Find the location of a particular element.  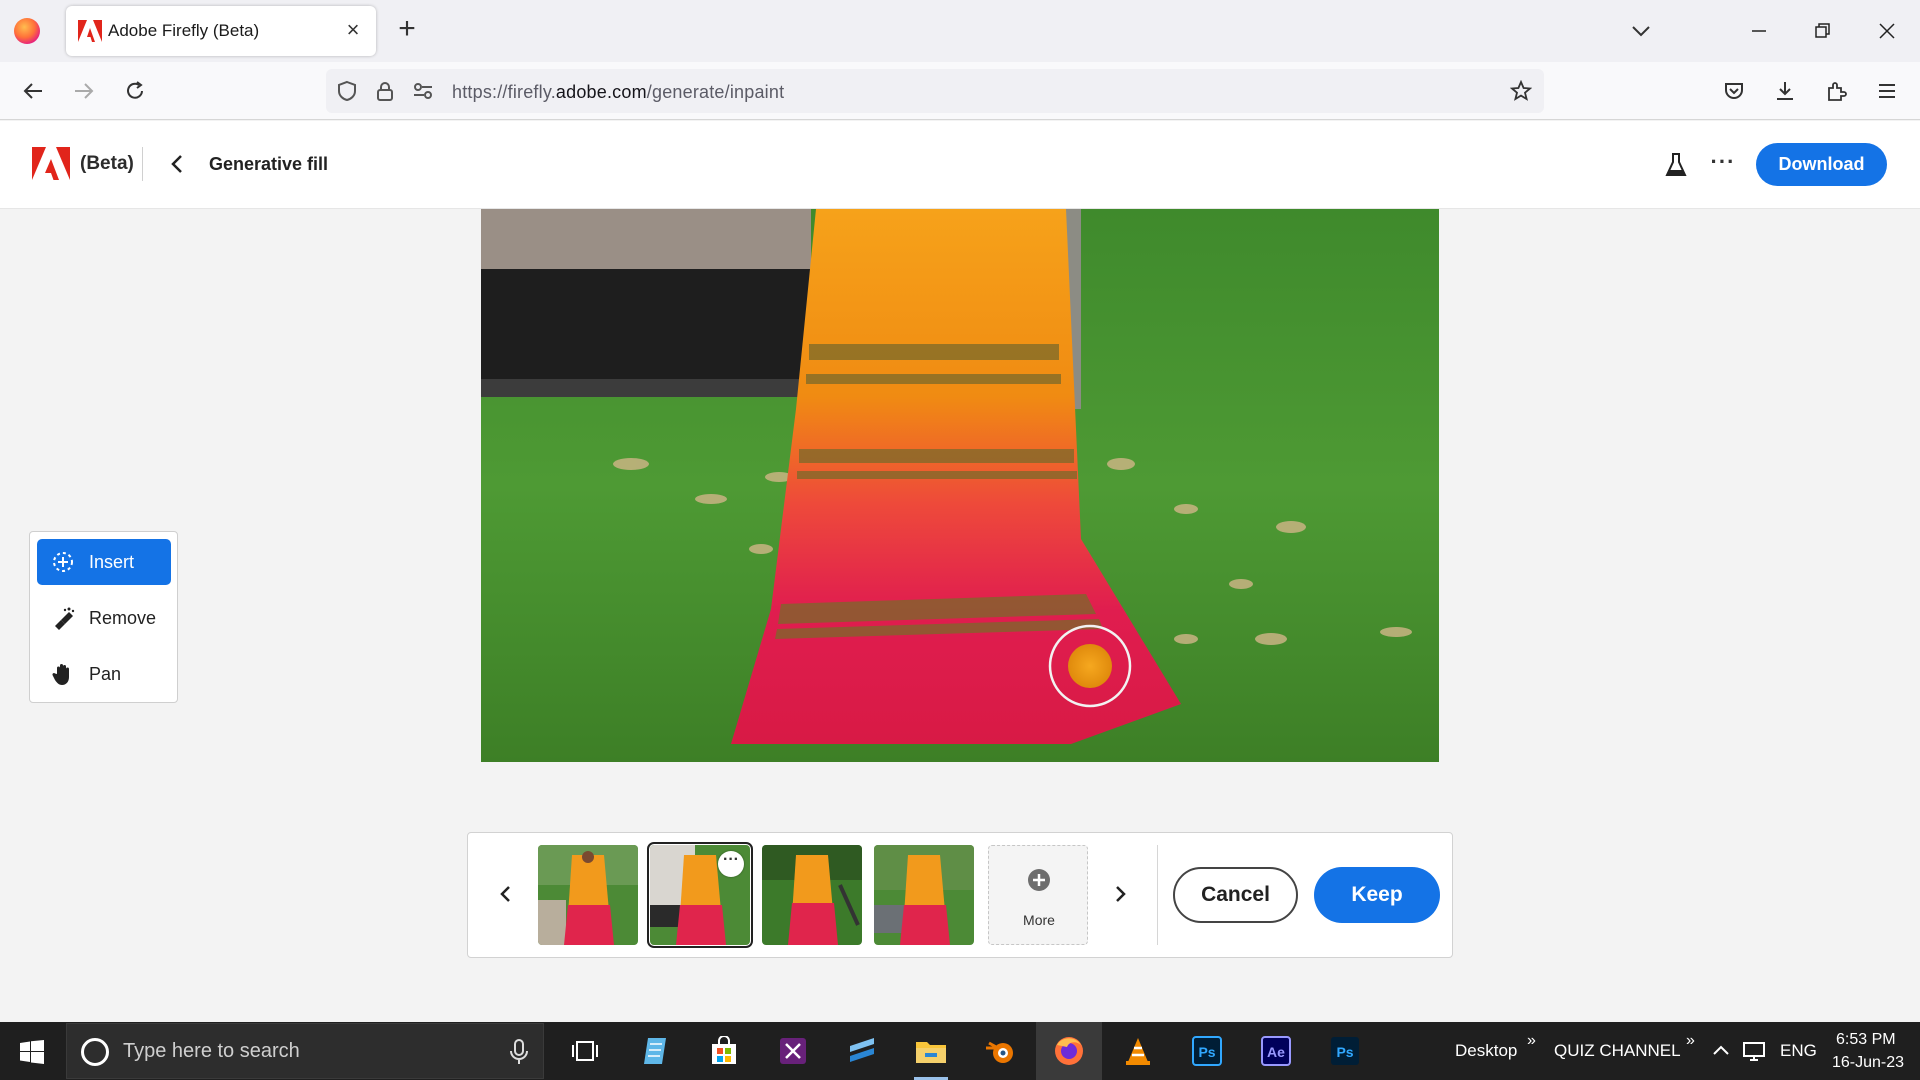

insert-tool-label: Insert is located at coordinates (112, 561).